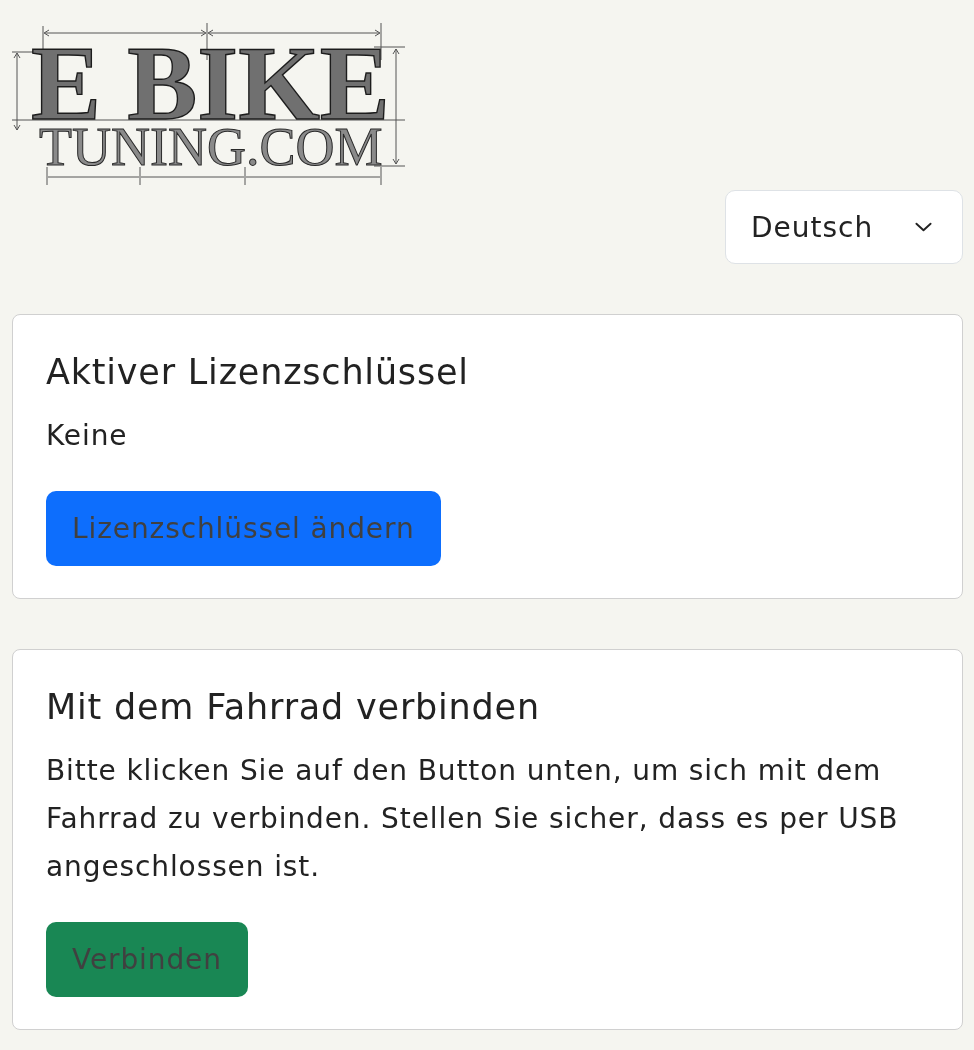  Describe the element at coordinates (293, 707) in the screenshot. I see `card-title: Mit dem Fahrrad verbinden` at that location.